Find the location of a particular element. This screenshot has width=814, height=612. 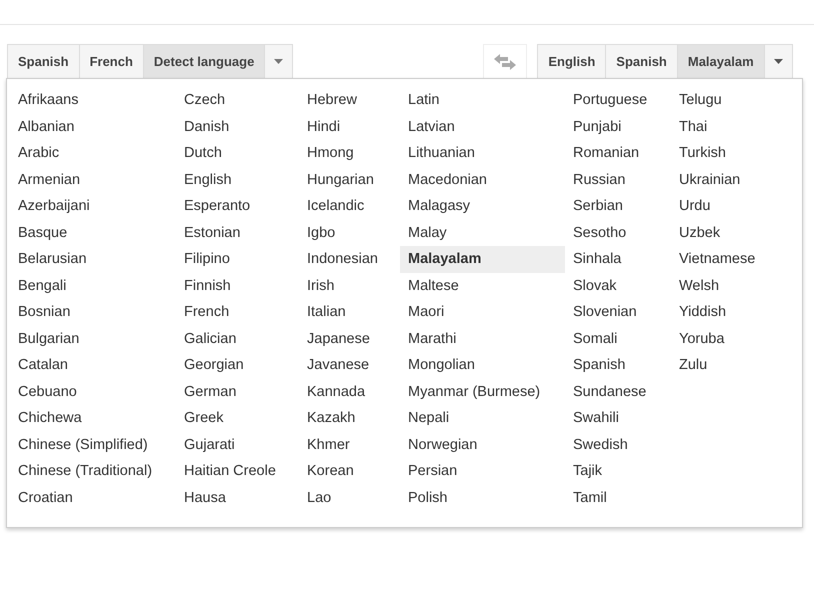

language-option: Icelandic is located at coordinates (348, 206).